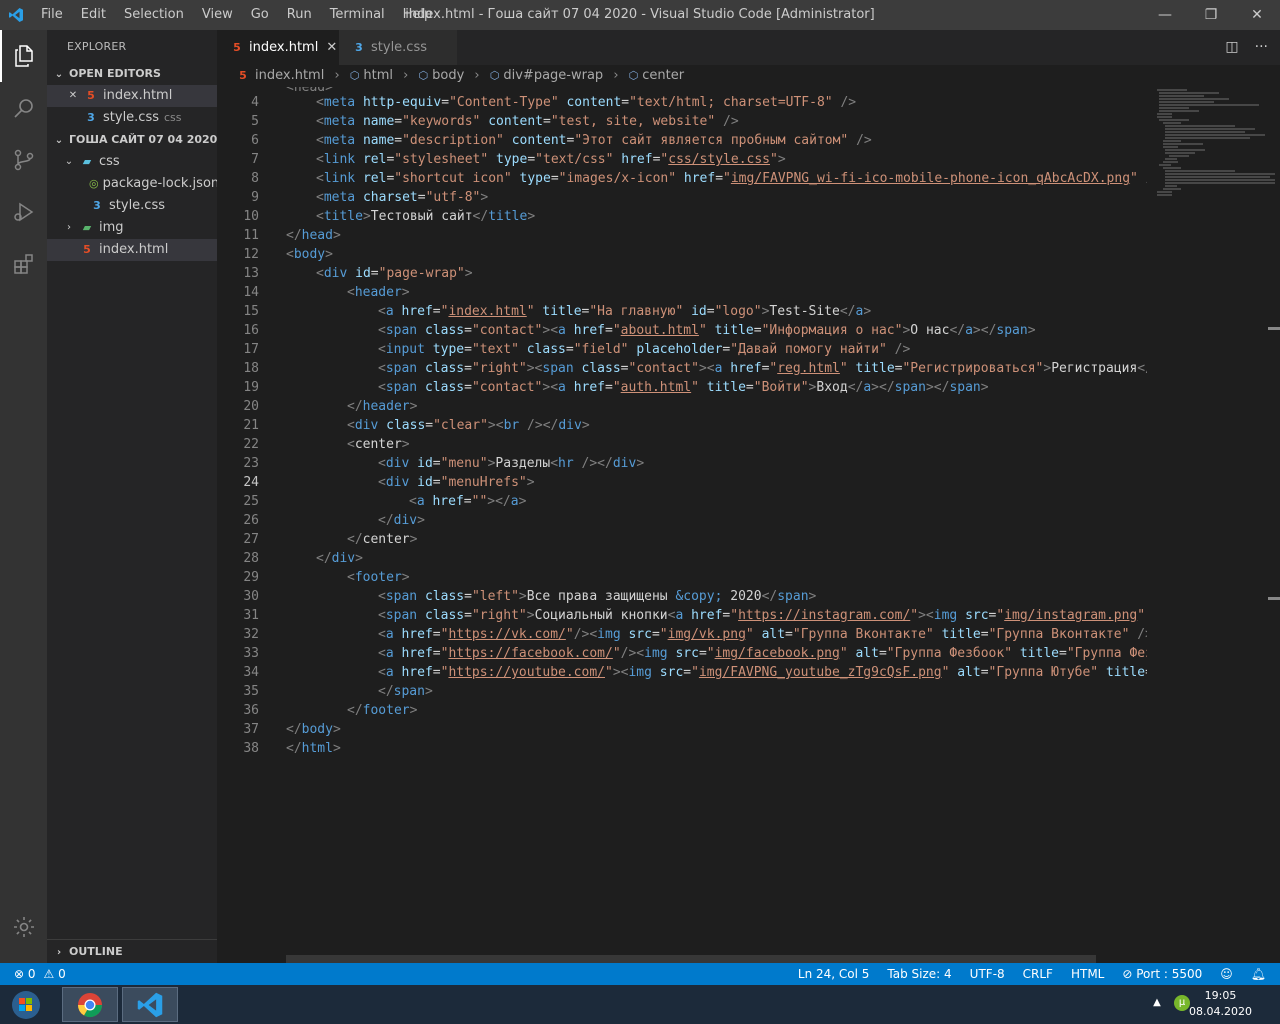  I want to click on outline-label: OUTLINE, so click(96, 951).